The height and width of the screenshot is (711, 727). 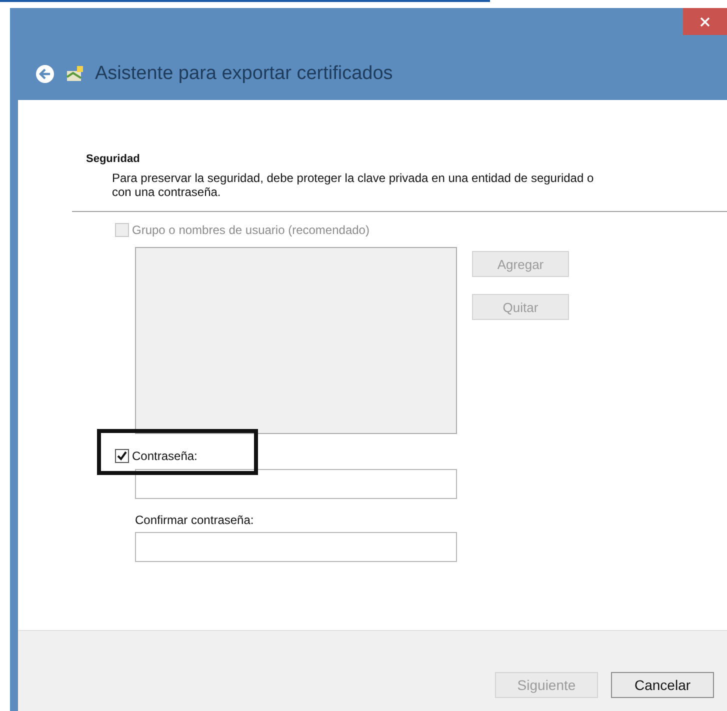 What do you see at coordinates (244, 74) in the screenshot?
I see `window-title: Asistente para exportar certificados` at bounding box center [244, 74].